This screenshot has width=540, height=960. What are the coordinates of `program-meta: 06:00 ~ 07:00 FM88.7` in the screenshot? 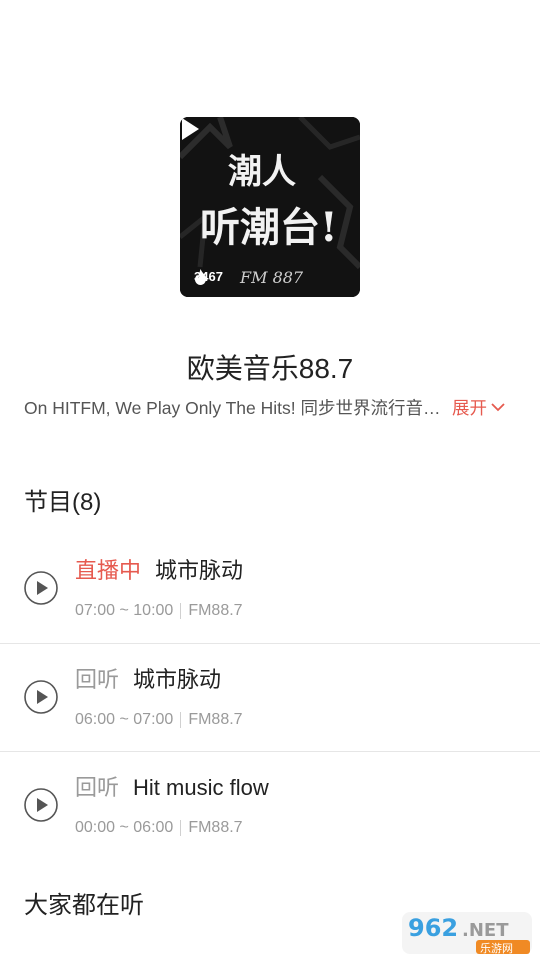 It's located at (159, 720).